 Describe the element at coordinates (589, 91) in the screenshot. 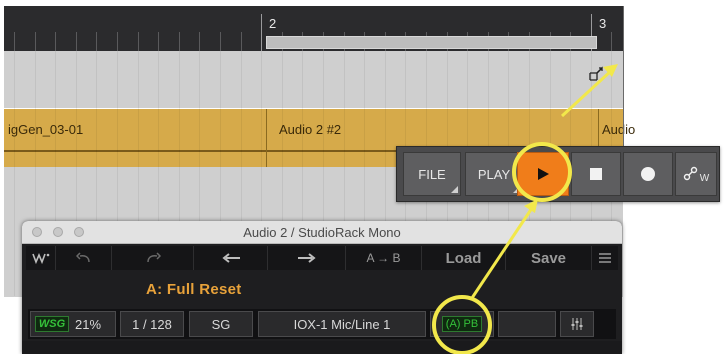

I see `arrow-to-cursor` at that location.